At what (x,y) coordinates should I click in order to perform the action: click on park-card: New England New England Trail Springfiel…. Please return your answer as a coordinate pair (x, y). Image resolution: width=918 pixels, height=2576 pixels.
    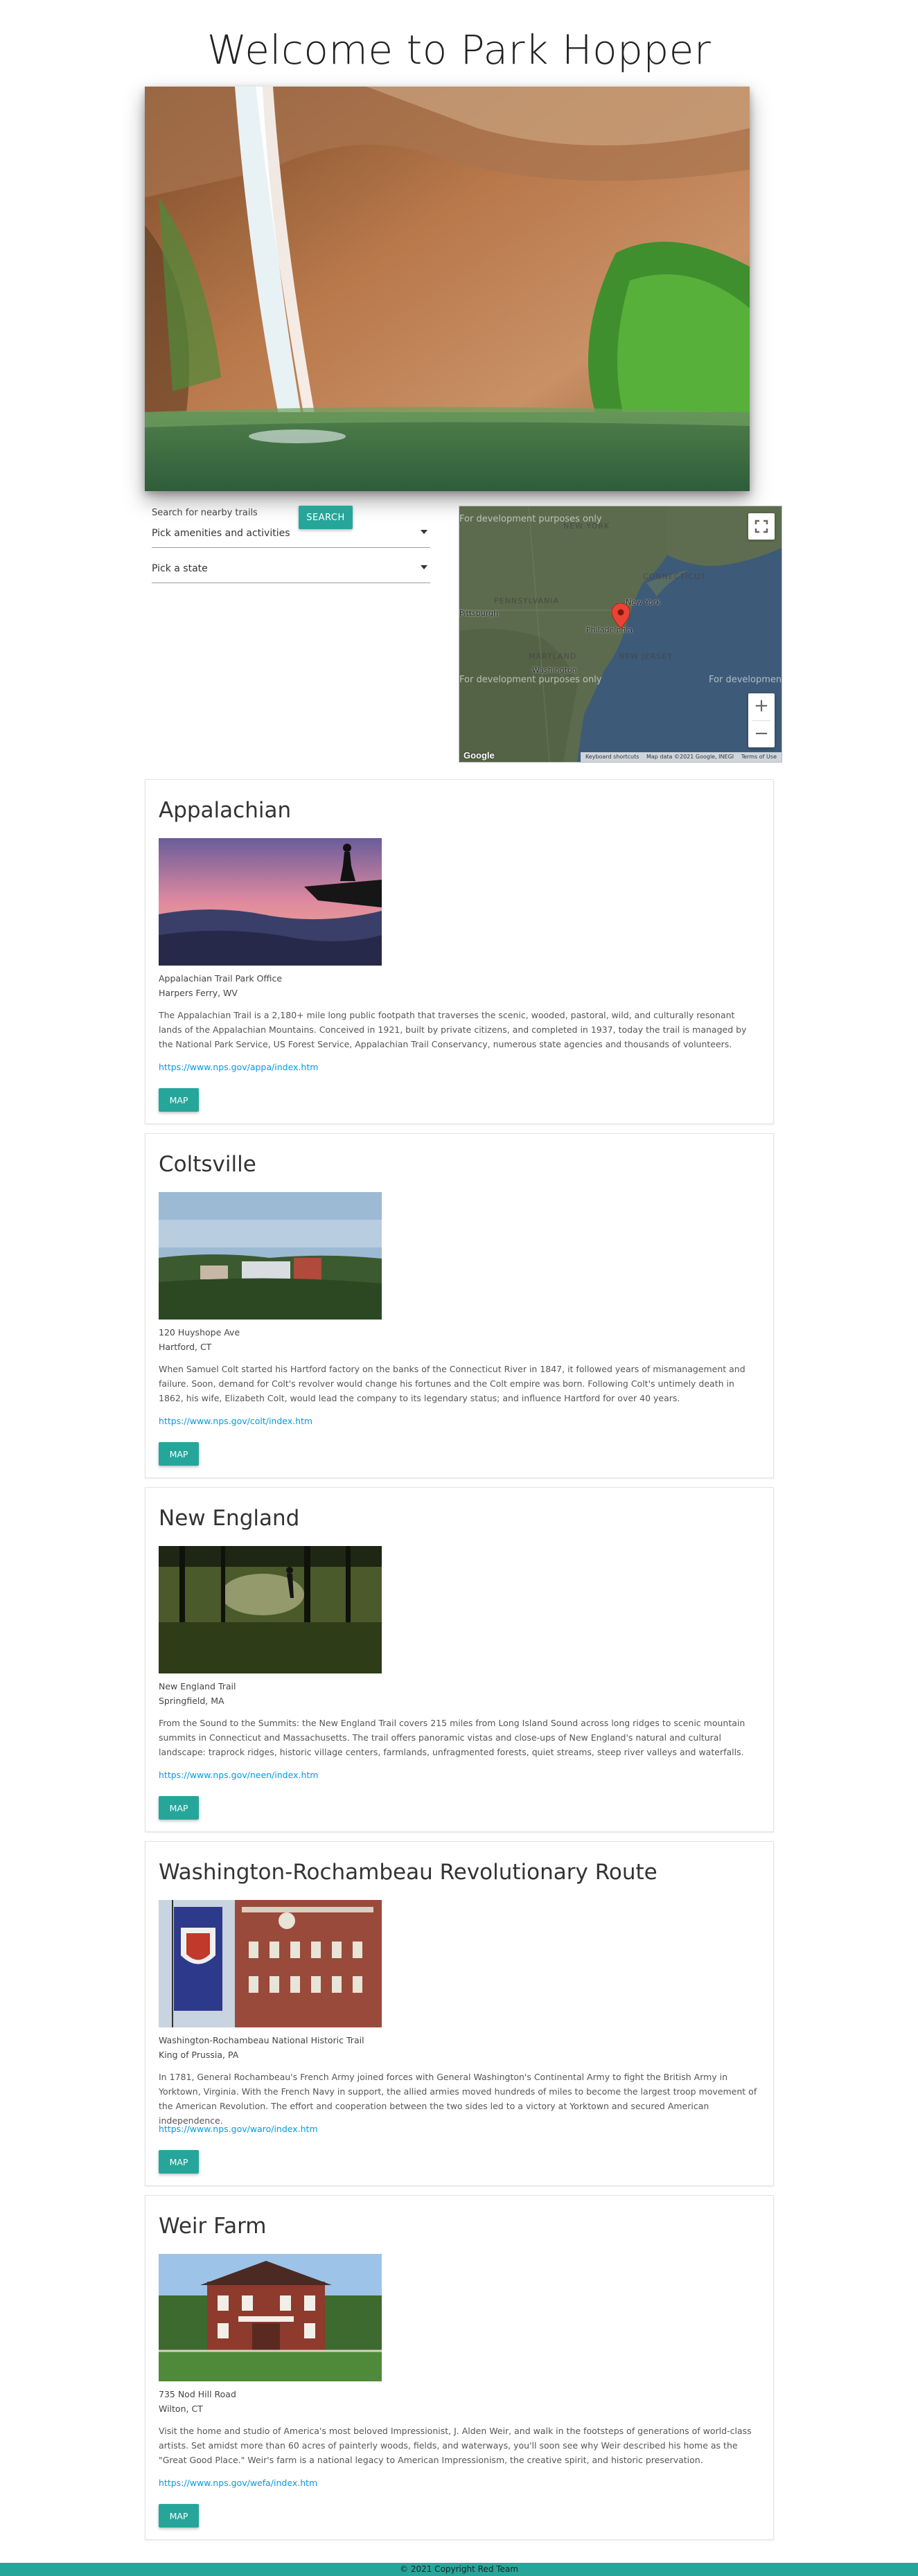
    Looking at the image, I should click on (459, 1659).